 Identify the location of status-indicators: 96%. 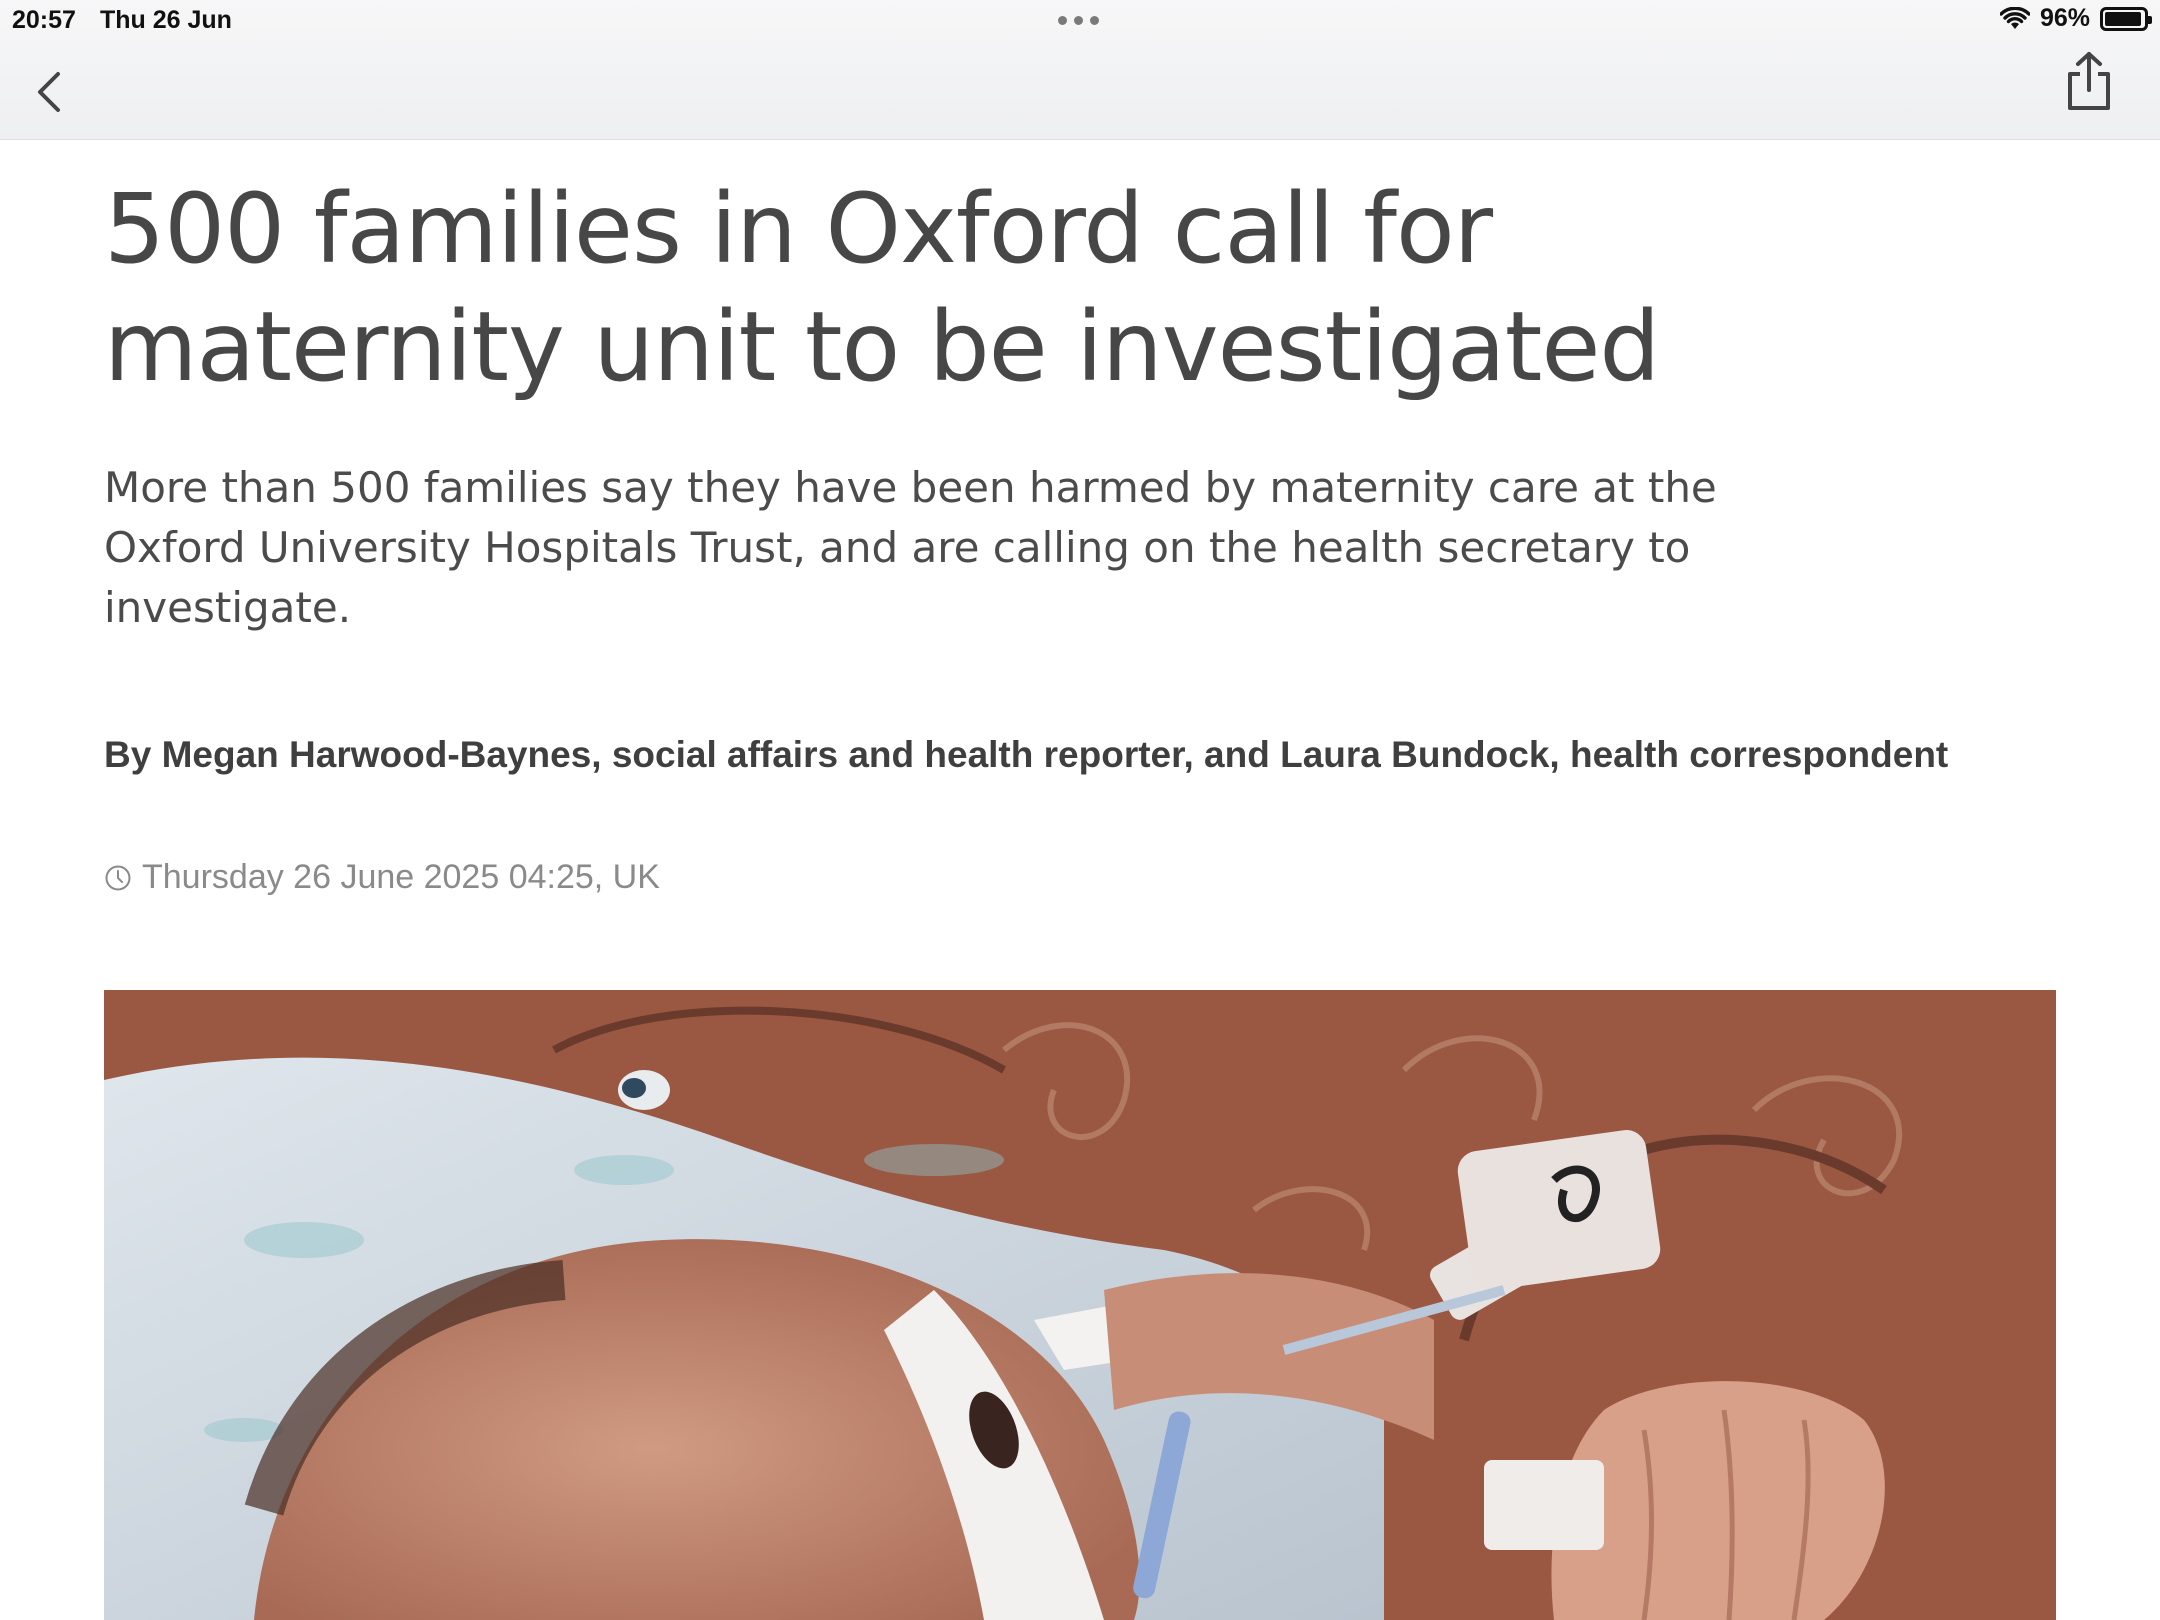
(2075, 18).